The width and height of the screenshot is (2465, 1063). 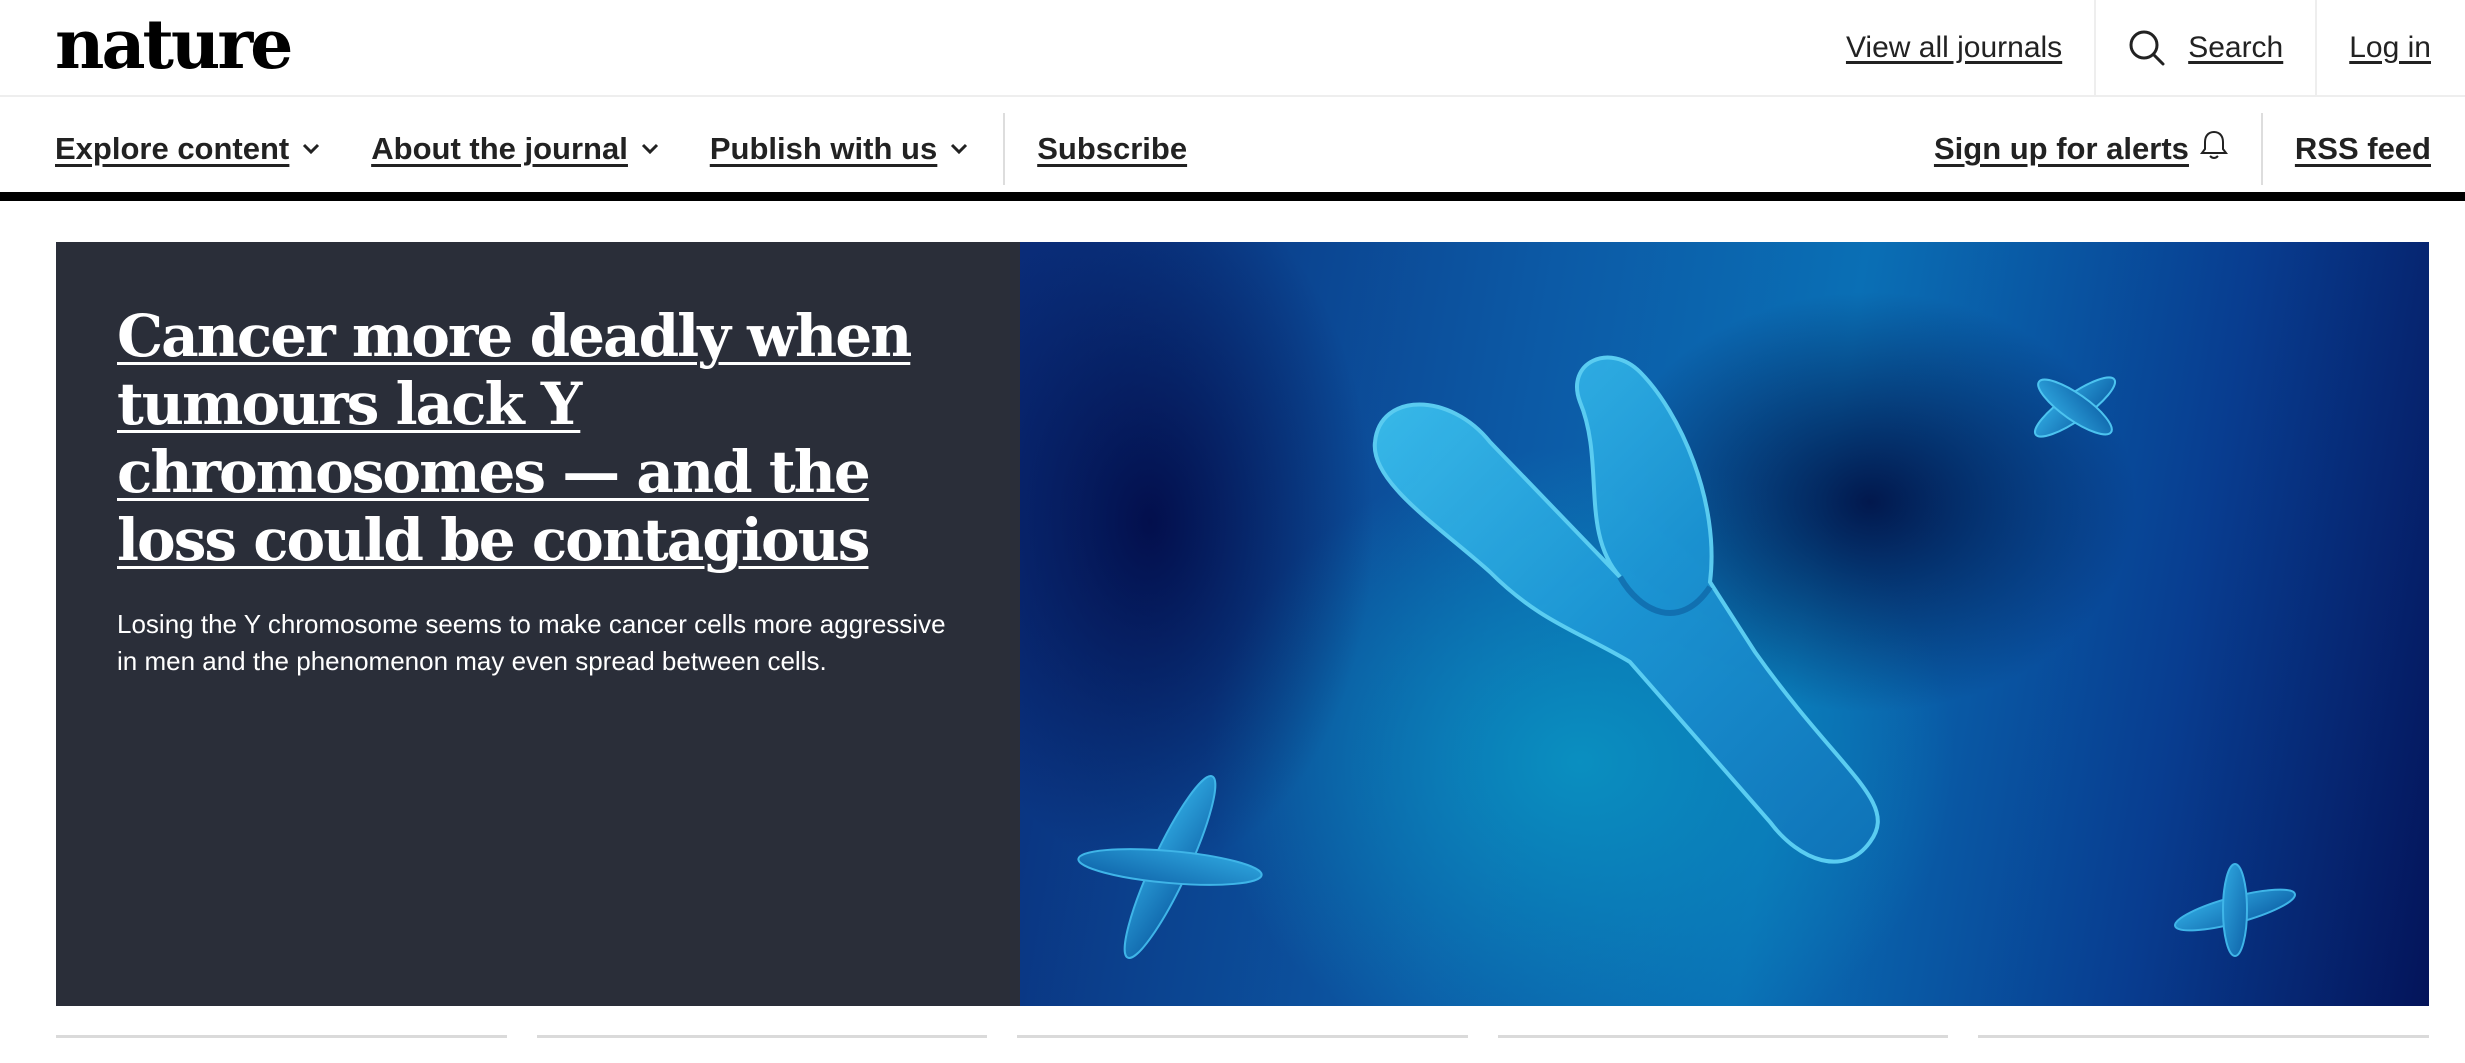 I want to click on rss-feed-link: RSS feed, so click(x=2363, y=149).